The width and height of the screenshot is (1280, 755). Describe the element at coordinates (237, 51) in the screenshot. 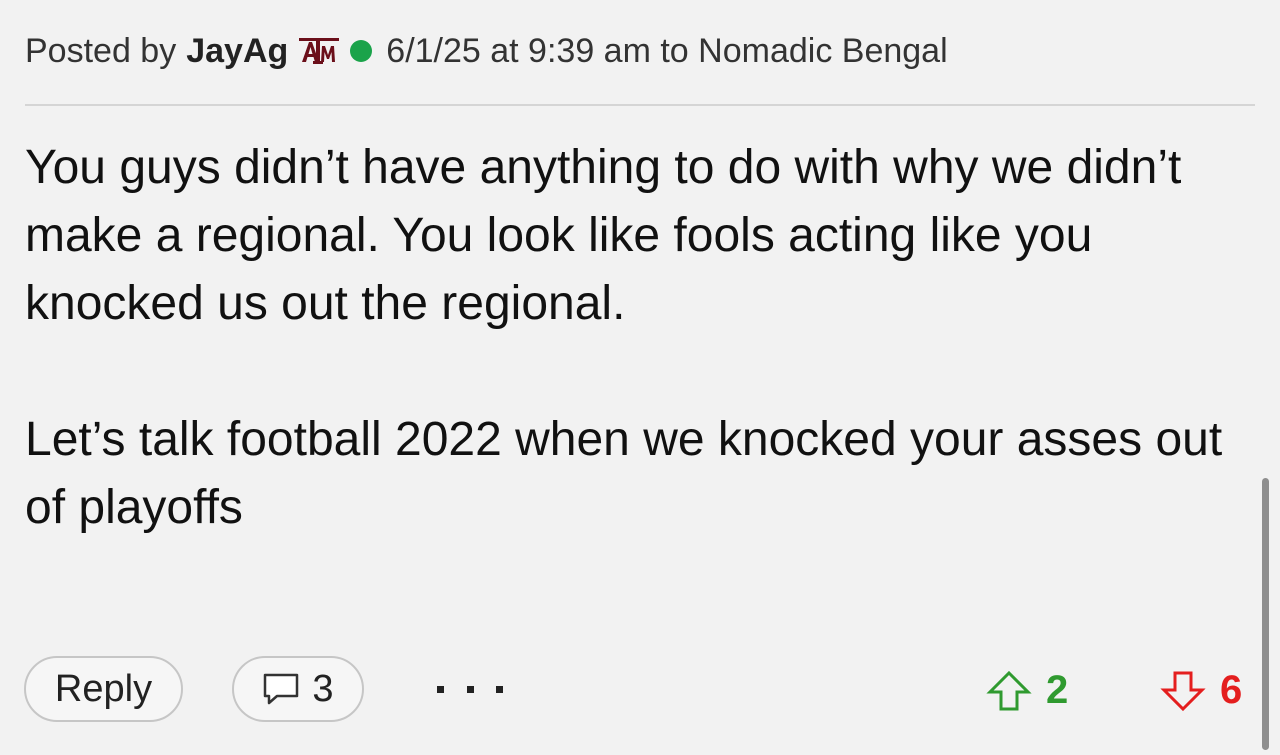

I see `username-link: JayAg` at that location.